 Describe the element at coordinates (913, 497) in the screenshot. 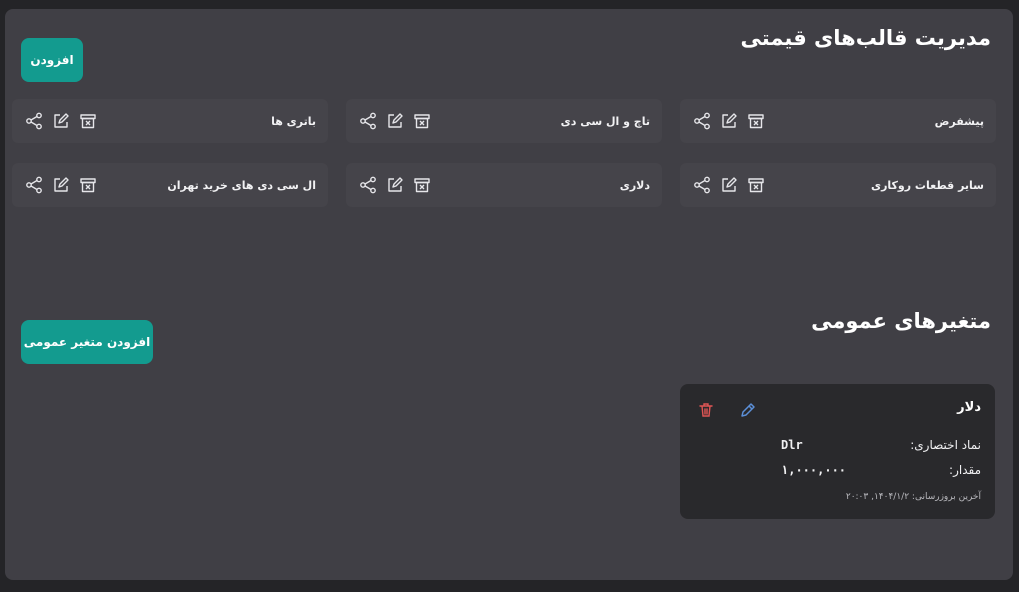

I see `last-updated: آخرین بروزرسانی: ۱۴۰۴/۱/۲, ۲۰:۰۳` at that location.